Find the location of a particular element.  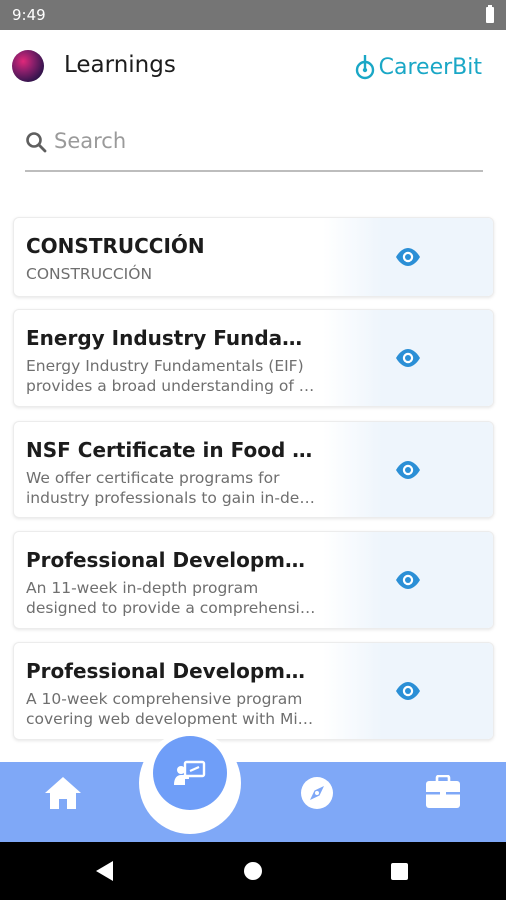

course-description-line: We offer certificate programs for is located at coordinates (153, 478).